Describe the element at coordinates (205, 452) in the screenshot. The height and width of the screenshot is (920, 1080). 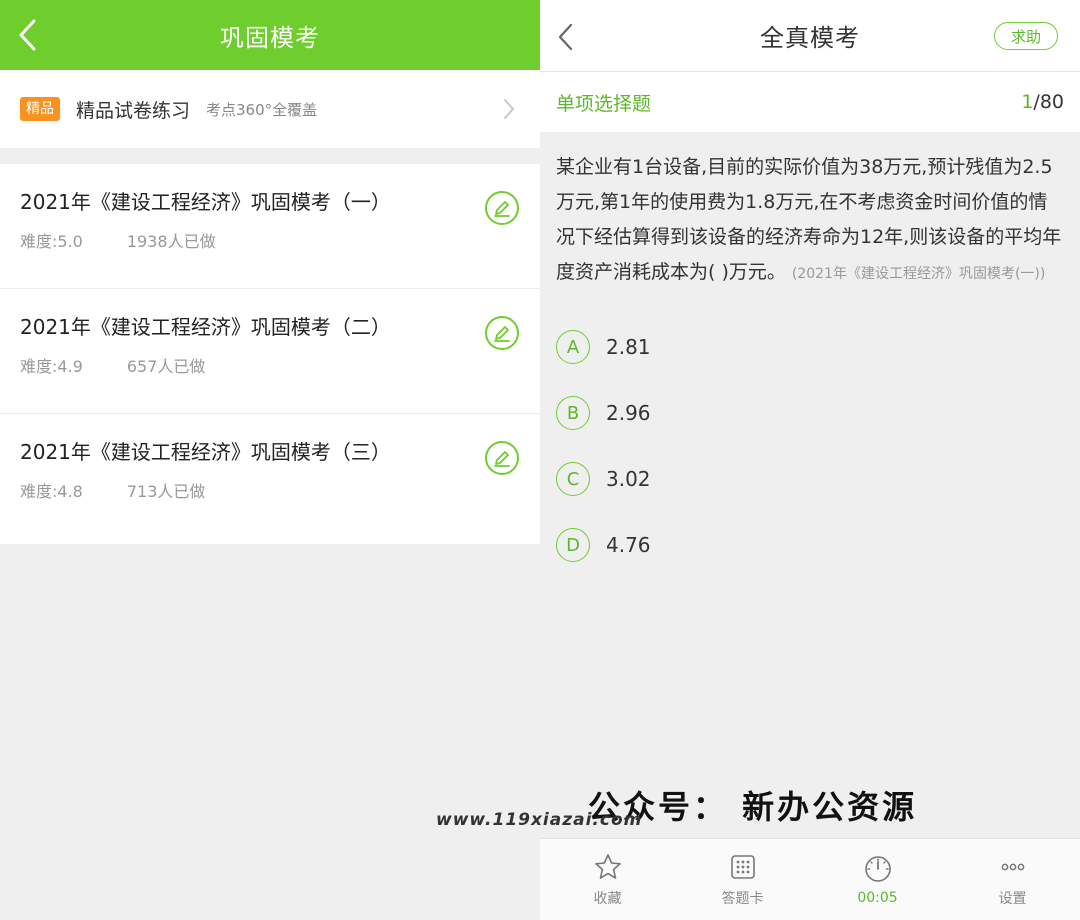
I see `exam-name: 2021年《建设工程经济》巩固模考（三）` at that location.